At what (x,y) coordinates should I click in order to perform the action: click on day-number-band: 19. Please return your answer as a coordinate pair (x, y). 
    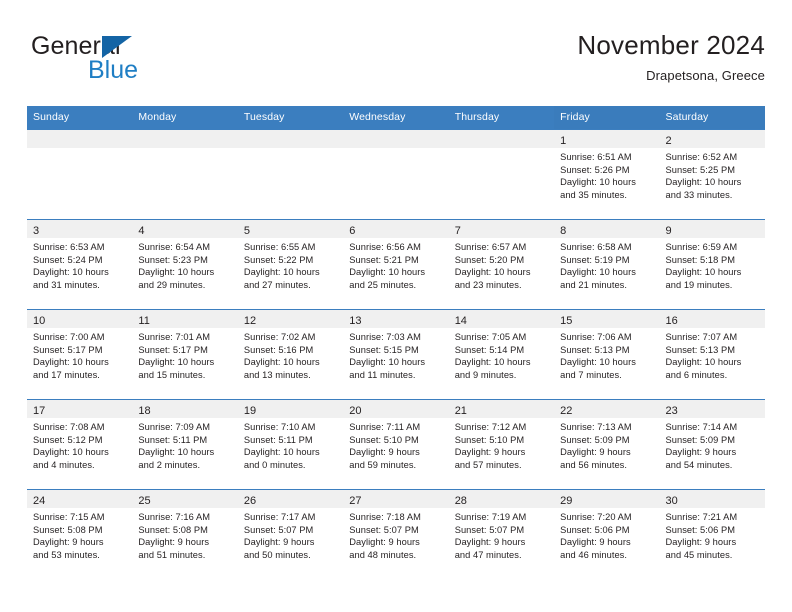
    Looking at the image, I should click on (290, 409).